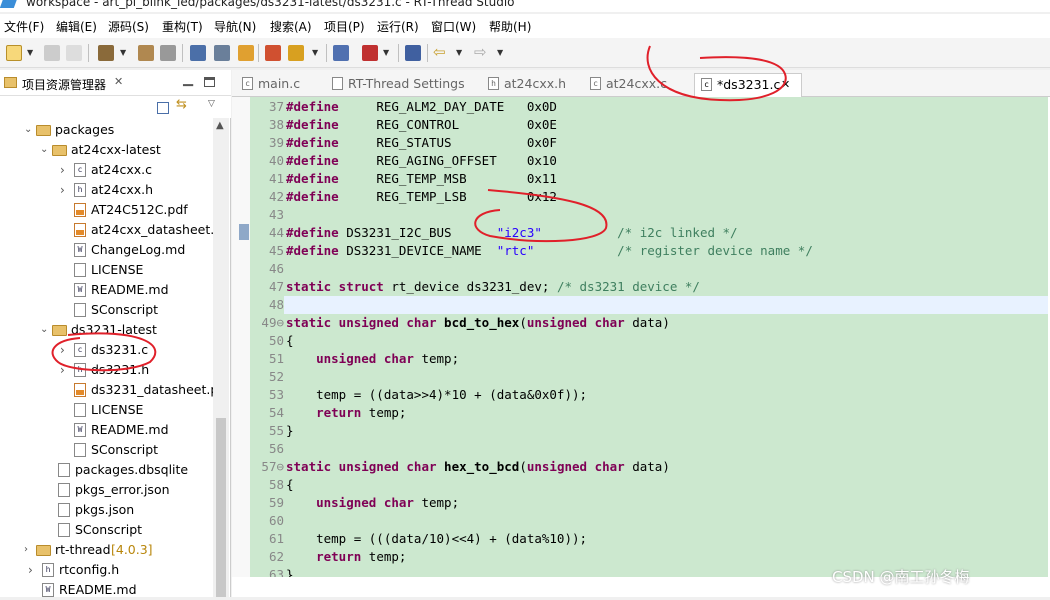 This screenshot has height=600, width=1050. Describe the element at coordinates (315, 52) in the screenshot. I see `run-dropdown-icon: ▼` at that location.